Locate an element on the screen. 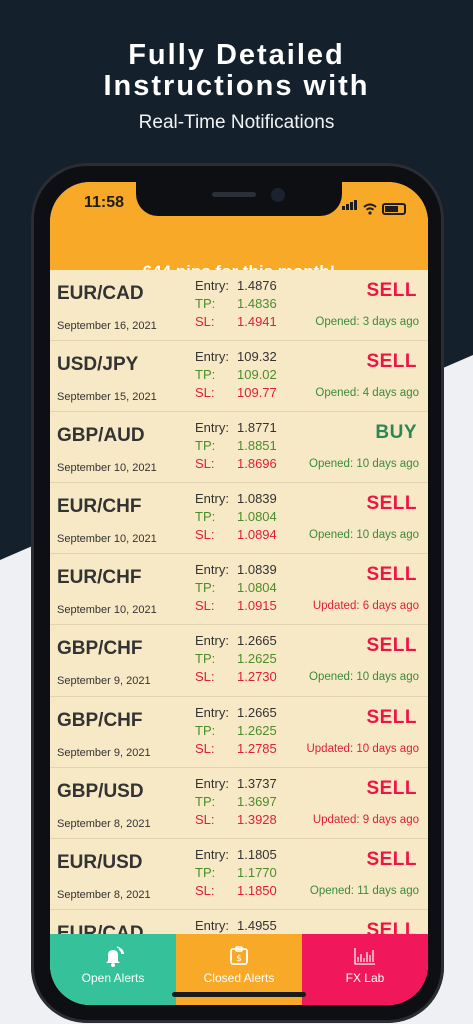  signal-badge: BUY is located at coordinates (396, 433).